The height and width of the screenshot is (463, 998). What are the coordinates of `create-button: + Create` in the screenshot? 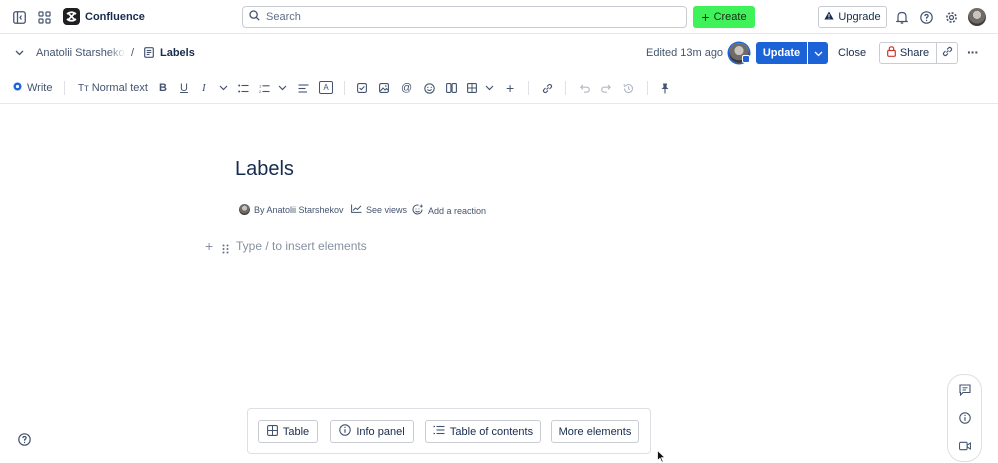 It's located at (724, 17).